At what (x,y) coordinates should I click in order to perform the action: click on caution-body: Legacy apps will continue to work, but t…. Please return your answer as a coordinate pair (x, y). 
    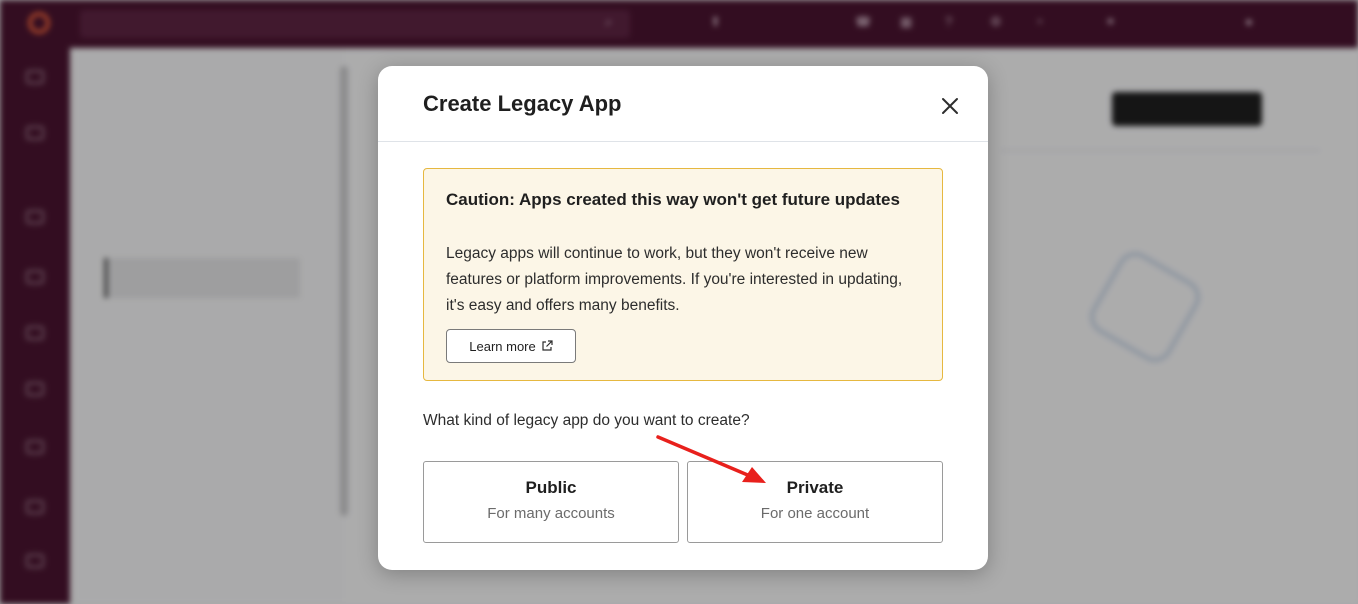
    Looking at the image, I should click on (674, 279).